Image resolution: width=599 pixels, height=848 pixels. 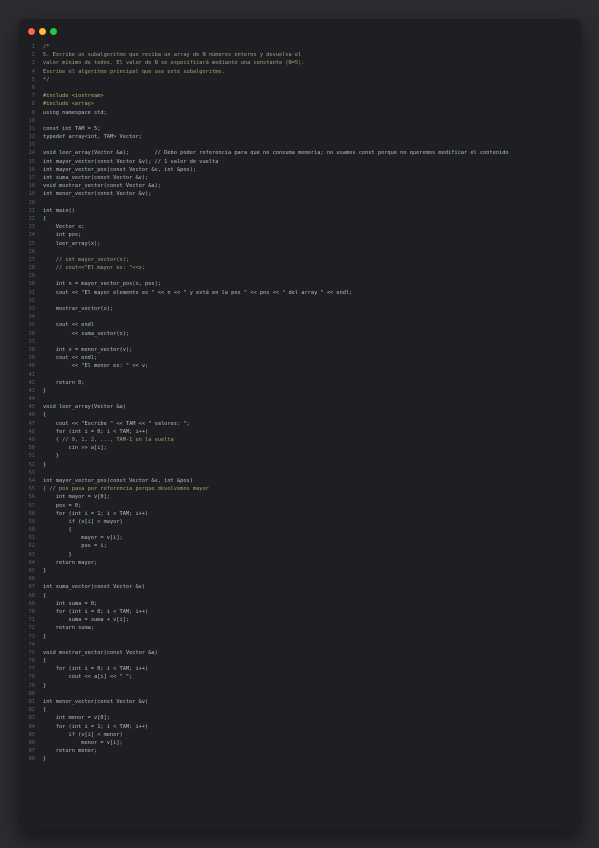 What do you see at coordinates (31, 178) in the screenshot?
I see `line-number: 17` at bounding box center [31, 178].